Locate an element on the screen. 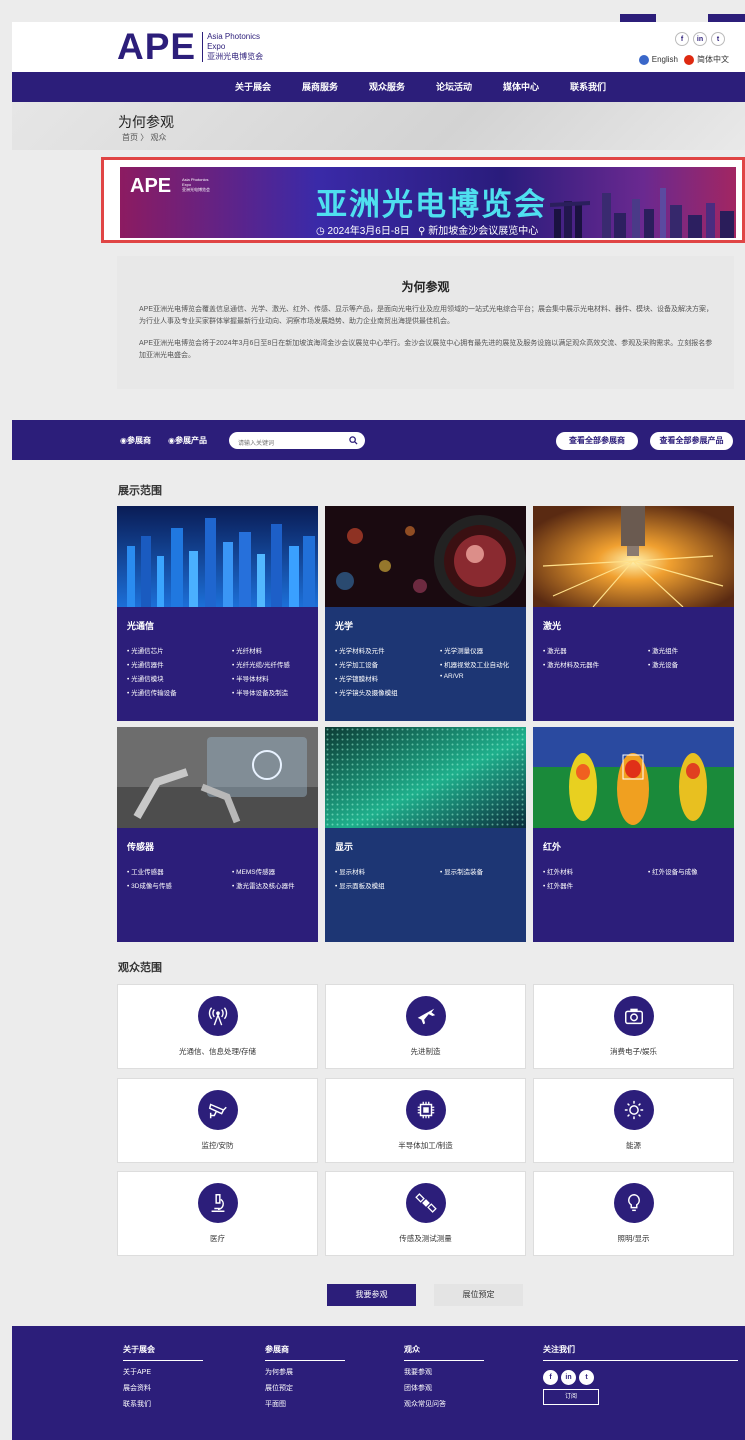 The height and width of the screenshot is (1440, 745). audience-card: 传感及测试测量 is located at coordinates (425, 1213).